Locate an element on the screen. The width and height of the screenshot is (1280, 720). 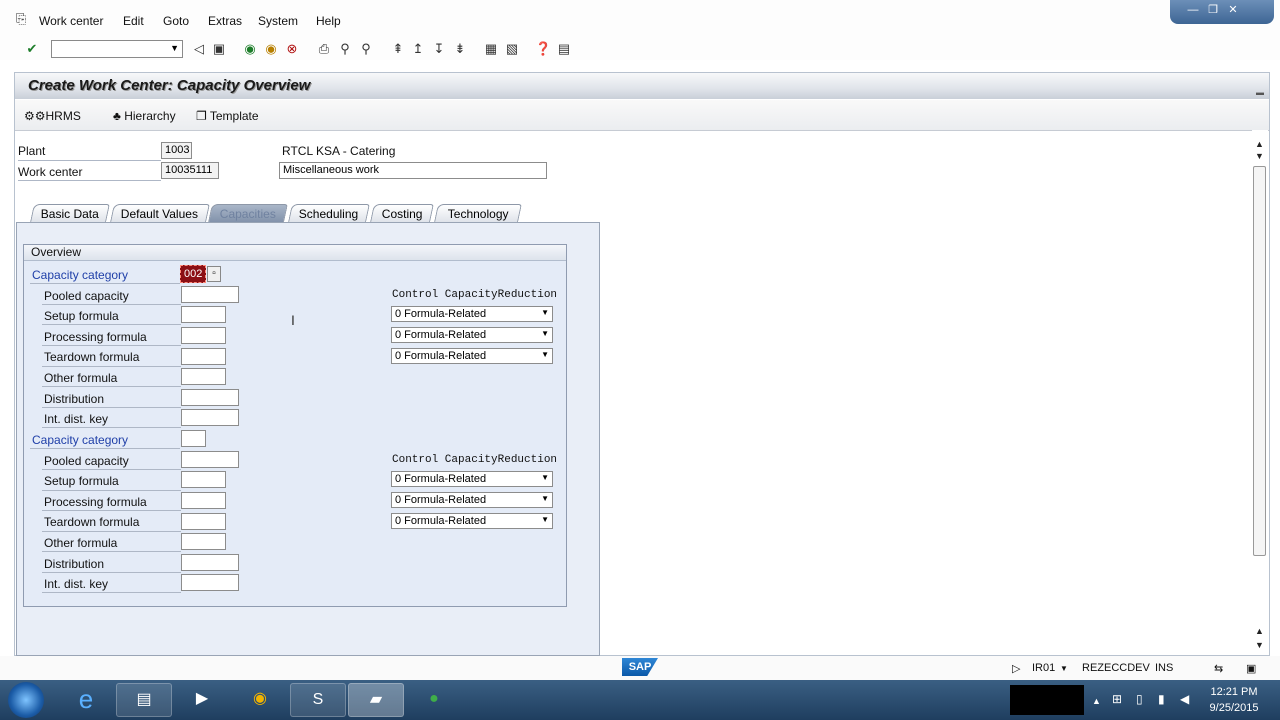
windows-logo-icon: ⊞ is located at coordinates (1117, 699).